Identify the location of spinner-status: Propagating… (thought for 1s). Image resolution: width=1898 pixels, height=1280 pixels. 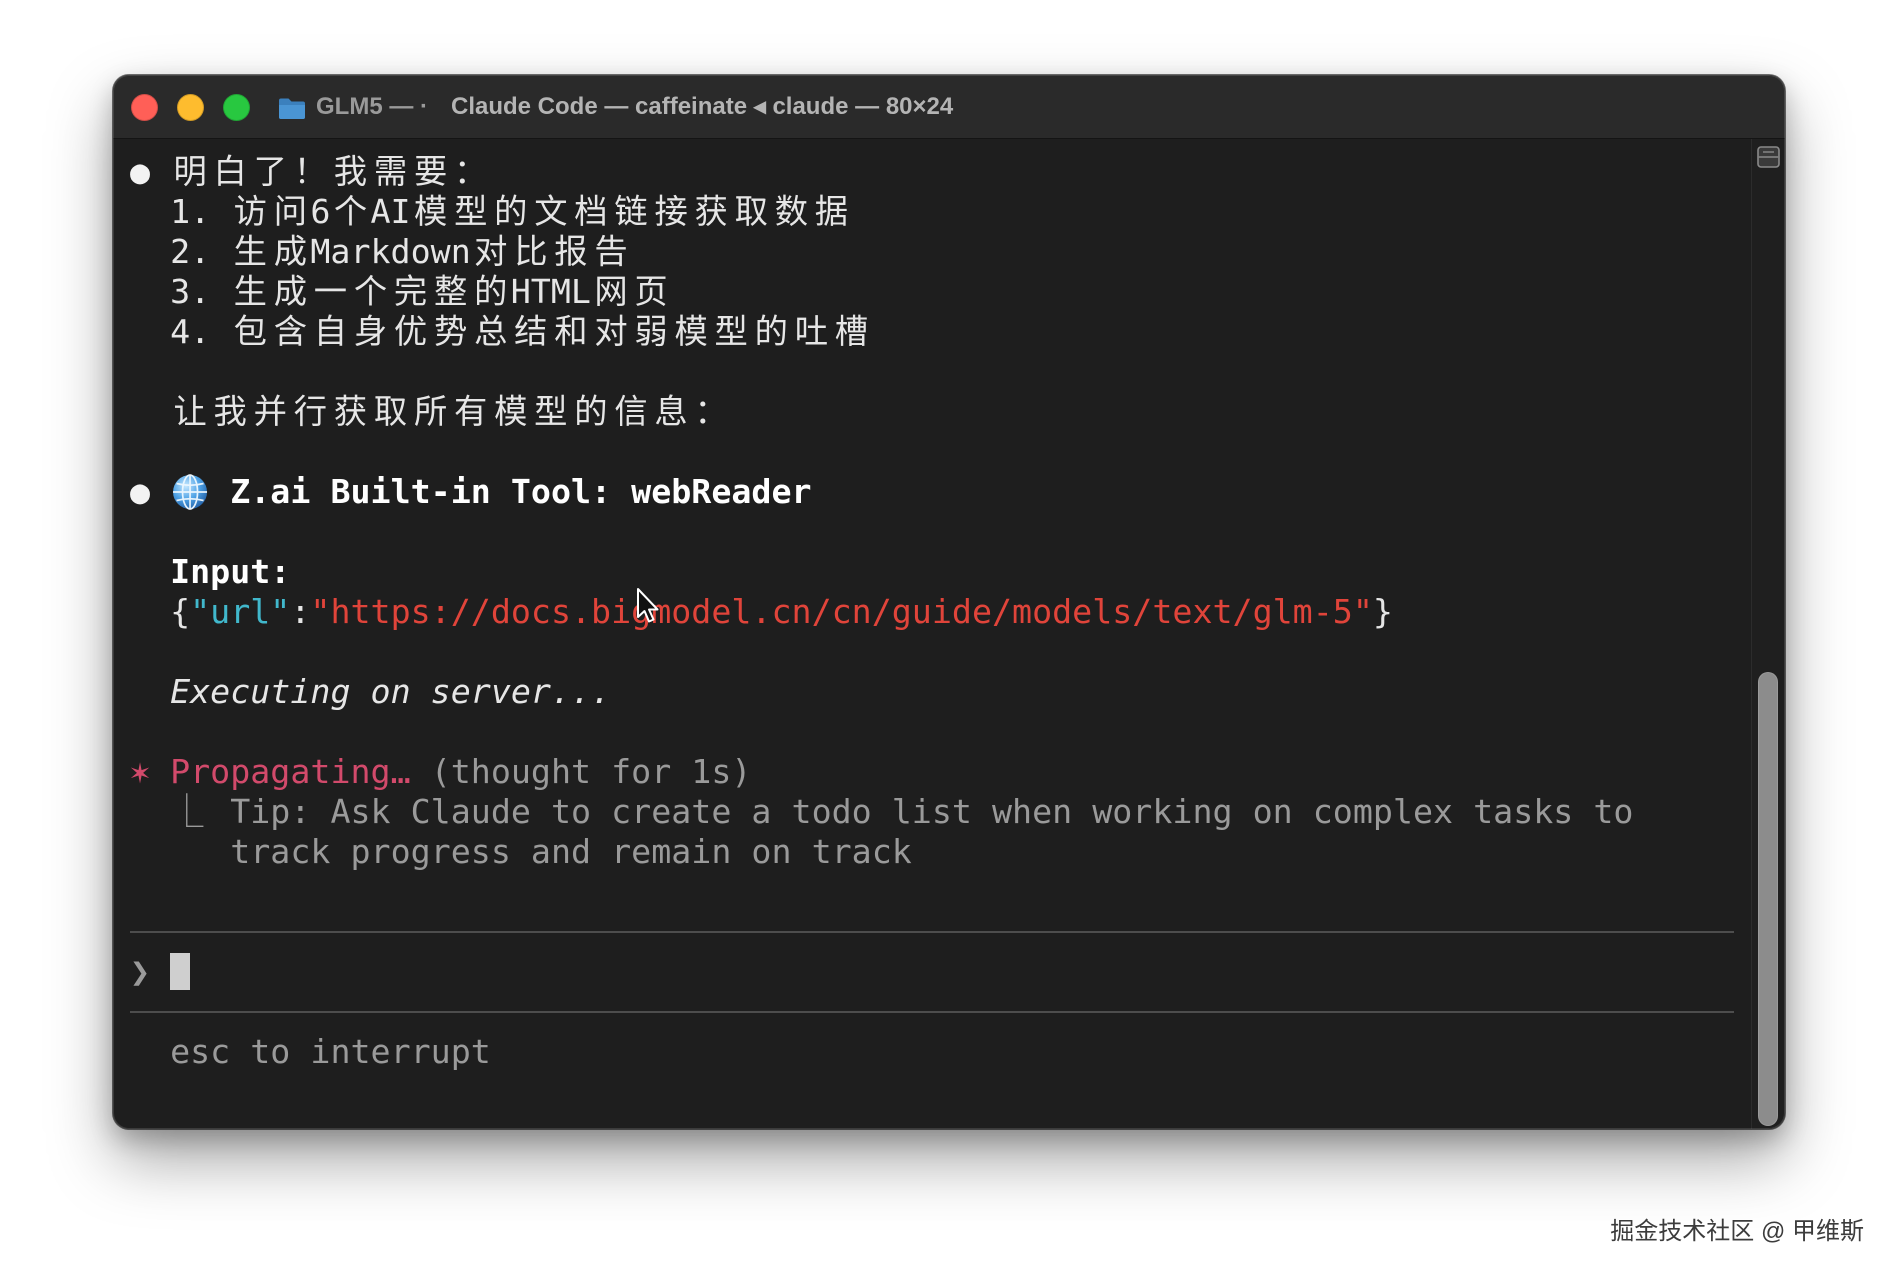
(460, 772).